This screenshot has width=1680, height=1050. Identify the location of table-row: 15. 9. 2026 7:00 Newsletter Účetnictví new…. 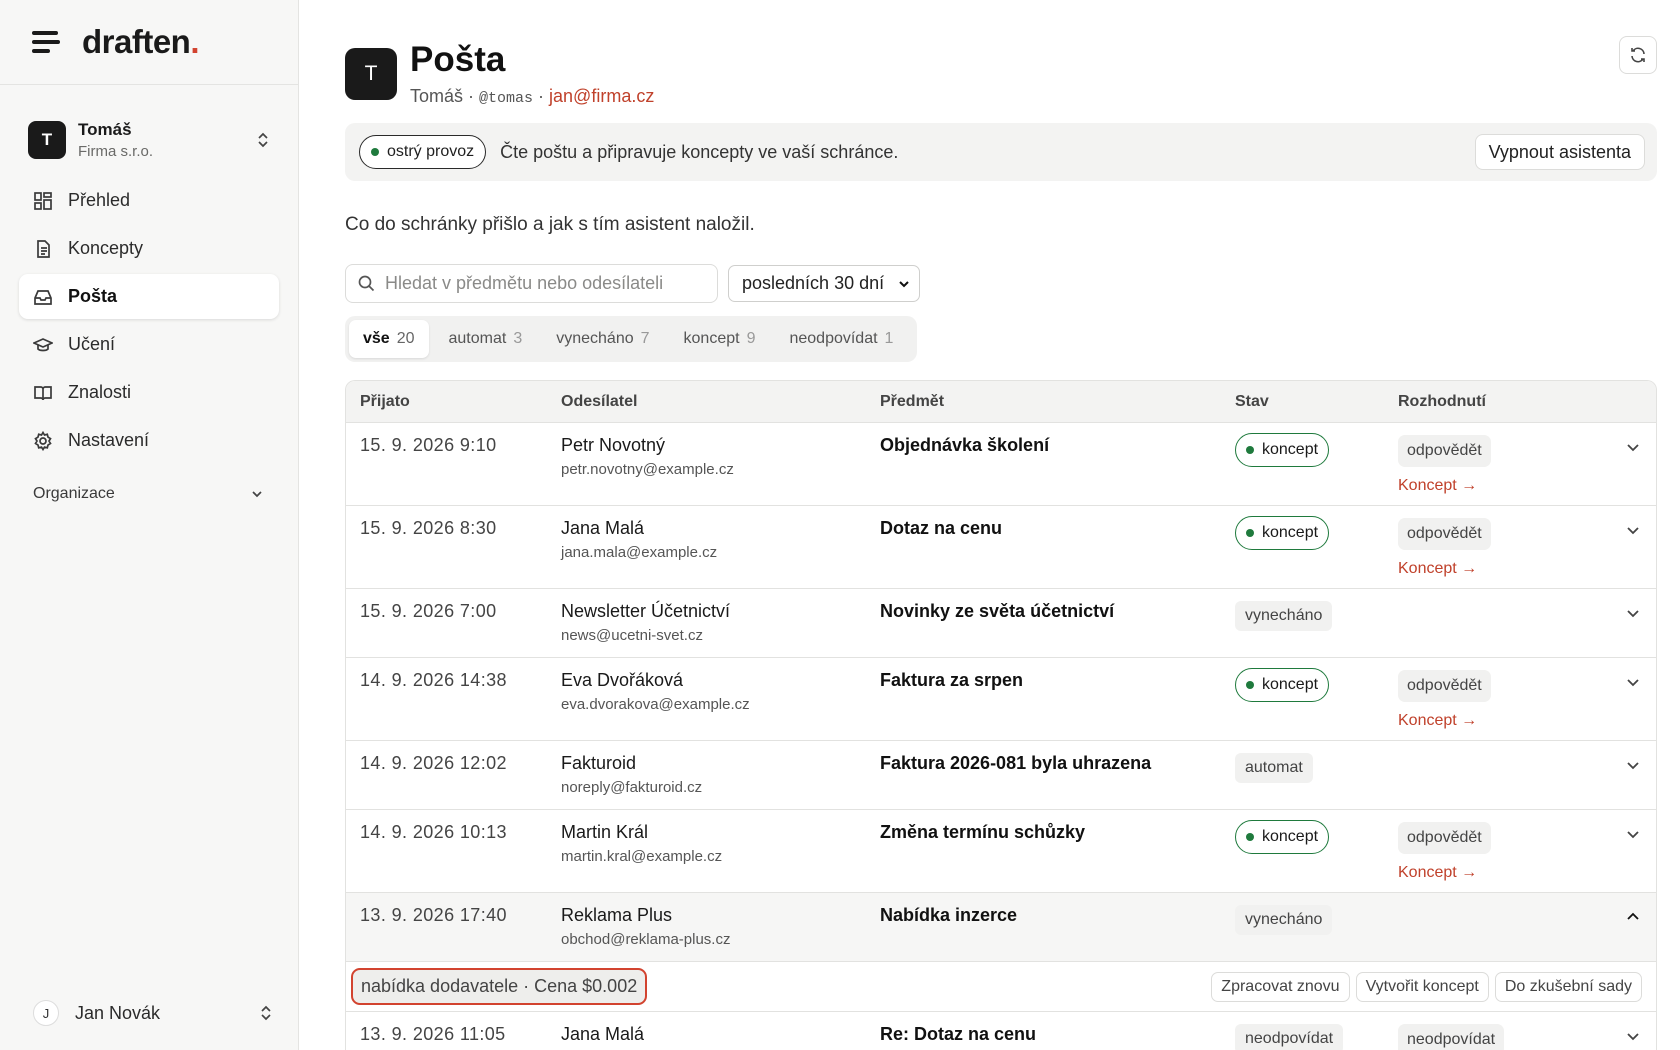
(1001, 623).